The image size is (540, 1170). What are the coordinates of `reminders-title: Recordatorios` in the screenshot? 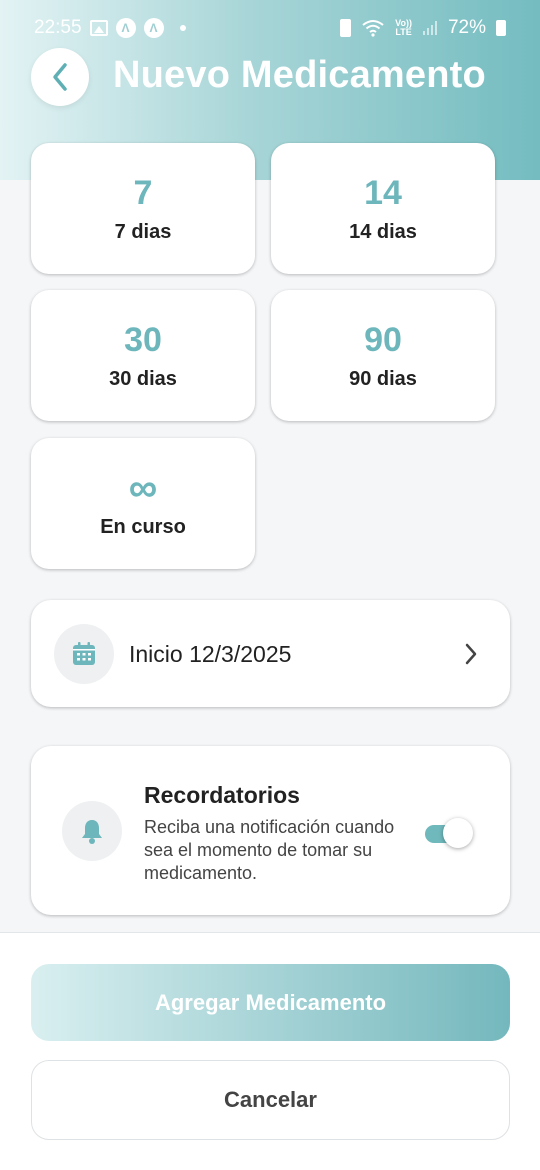 It's located at (222, 795).